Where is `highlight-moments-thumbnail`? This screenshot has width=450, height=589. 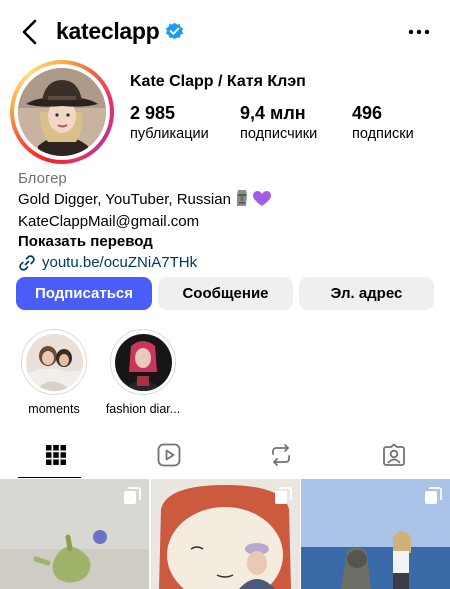 highlight-moments-thumbnail is located at coordinates (54, 362).